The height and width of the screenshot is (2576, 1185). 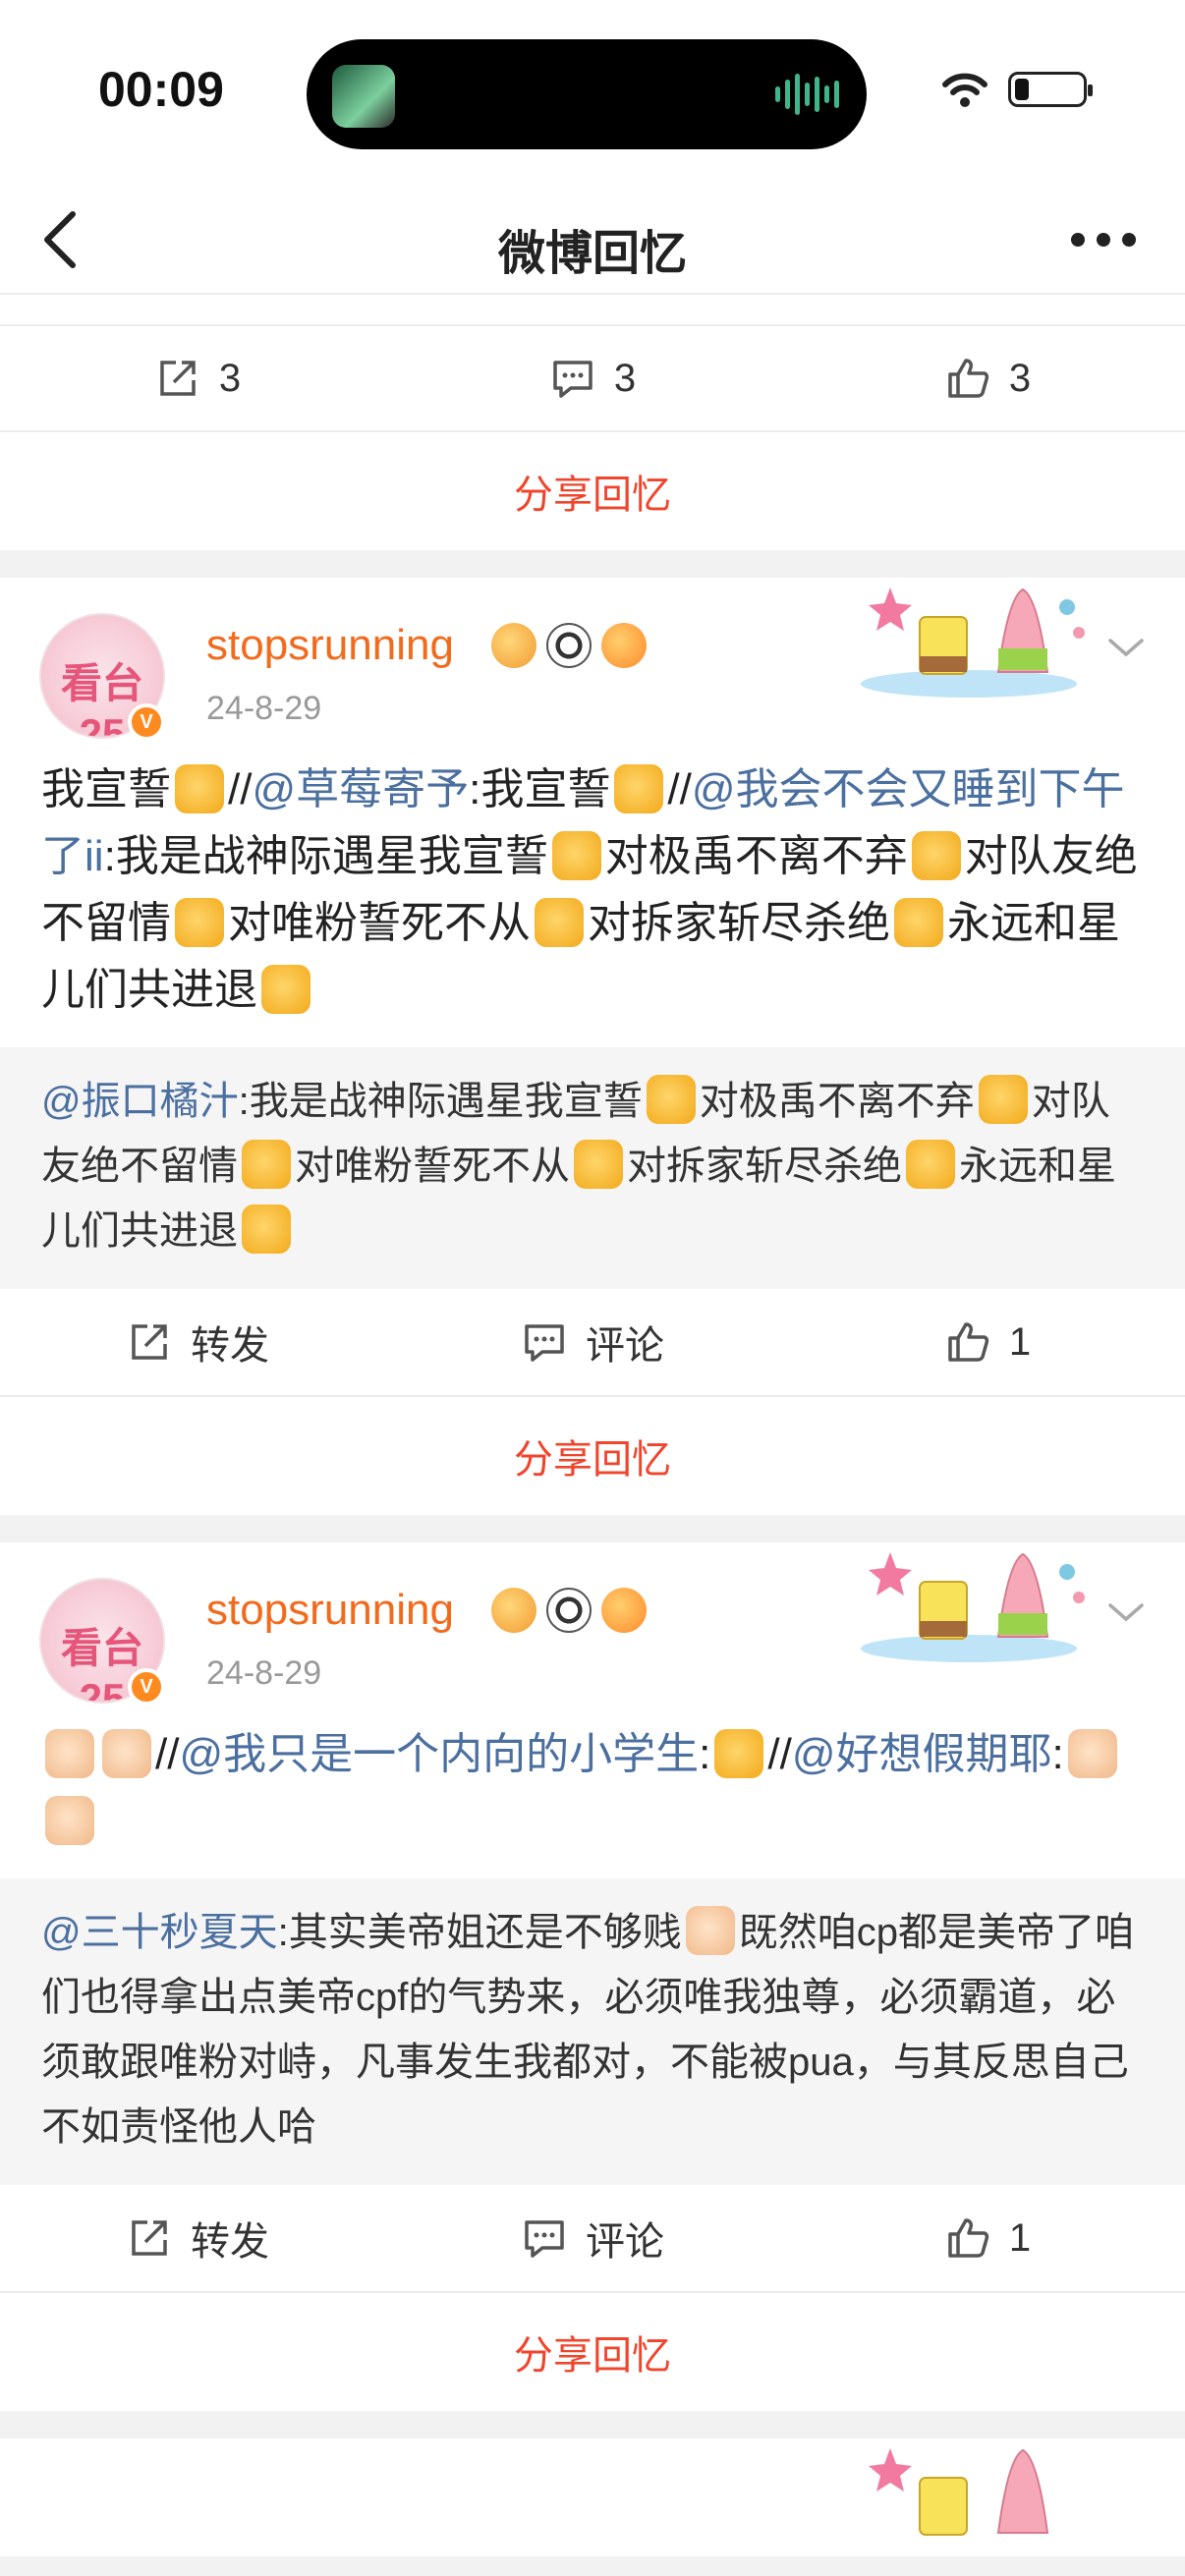 I want to click on more-button, so click(x=1111, y=239).